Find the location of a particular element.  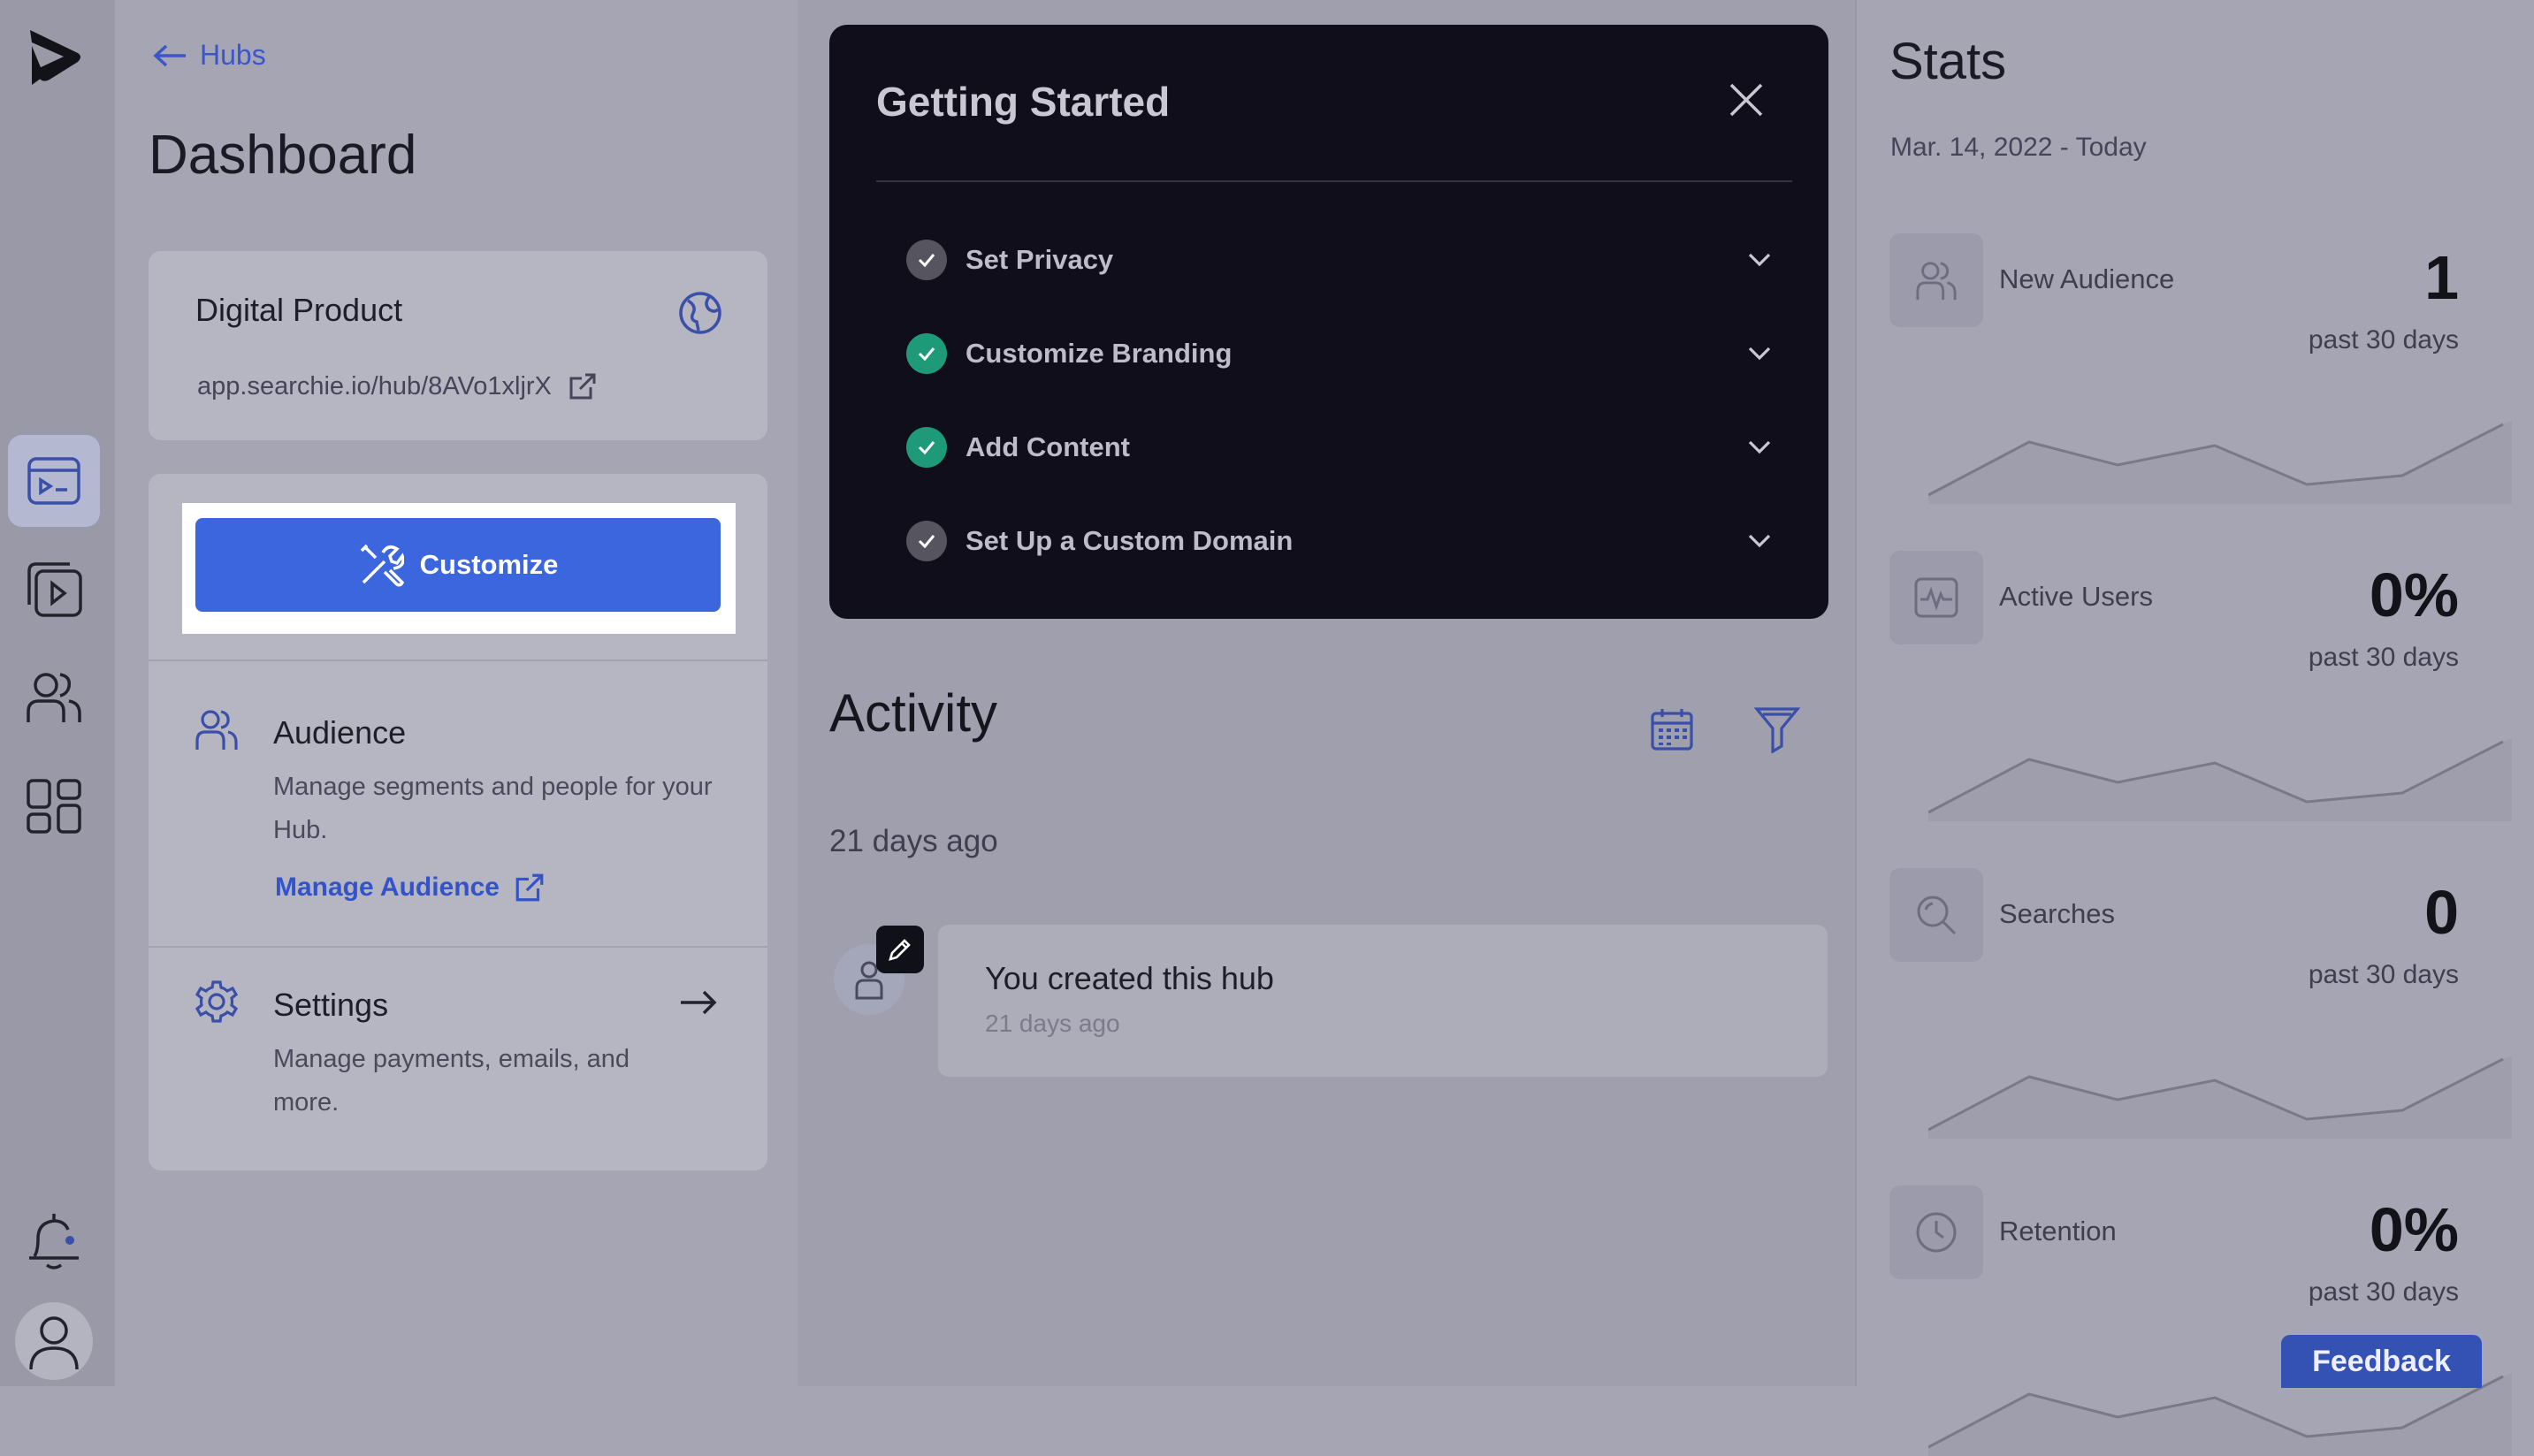

clock-icon is located at coordinates (1936, 1232).